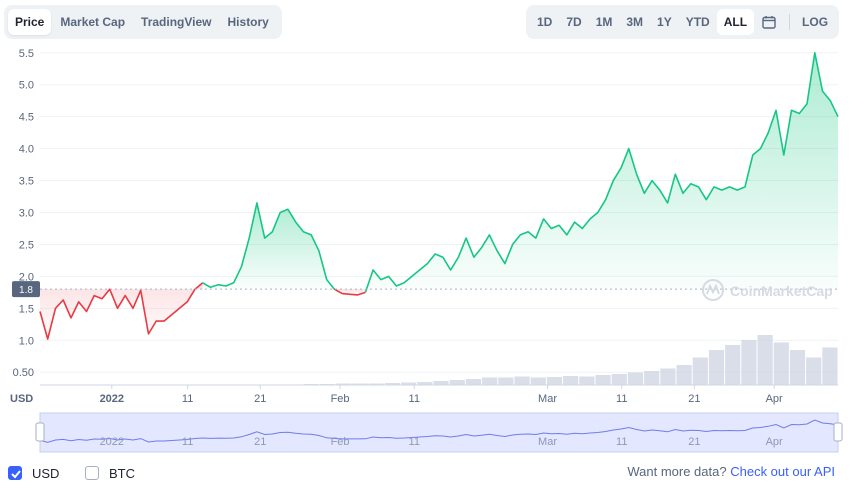 Image resolution: width=853 pixels, height=491 pixels. Describe the element at coordinates (439, 394) in the screenshot. I see `x-axis-ticks: 2022 11 21 Feb 11 Mar 11 21 Apr` at that location.